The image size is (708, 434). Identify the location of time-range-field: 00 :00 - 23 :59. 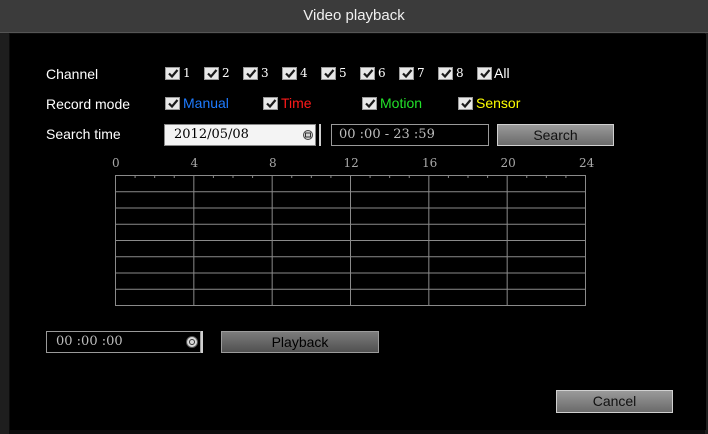
(410, 135).